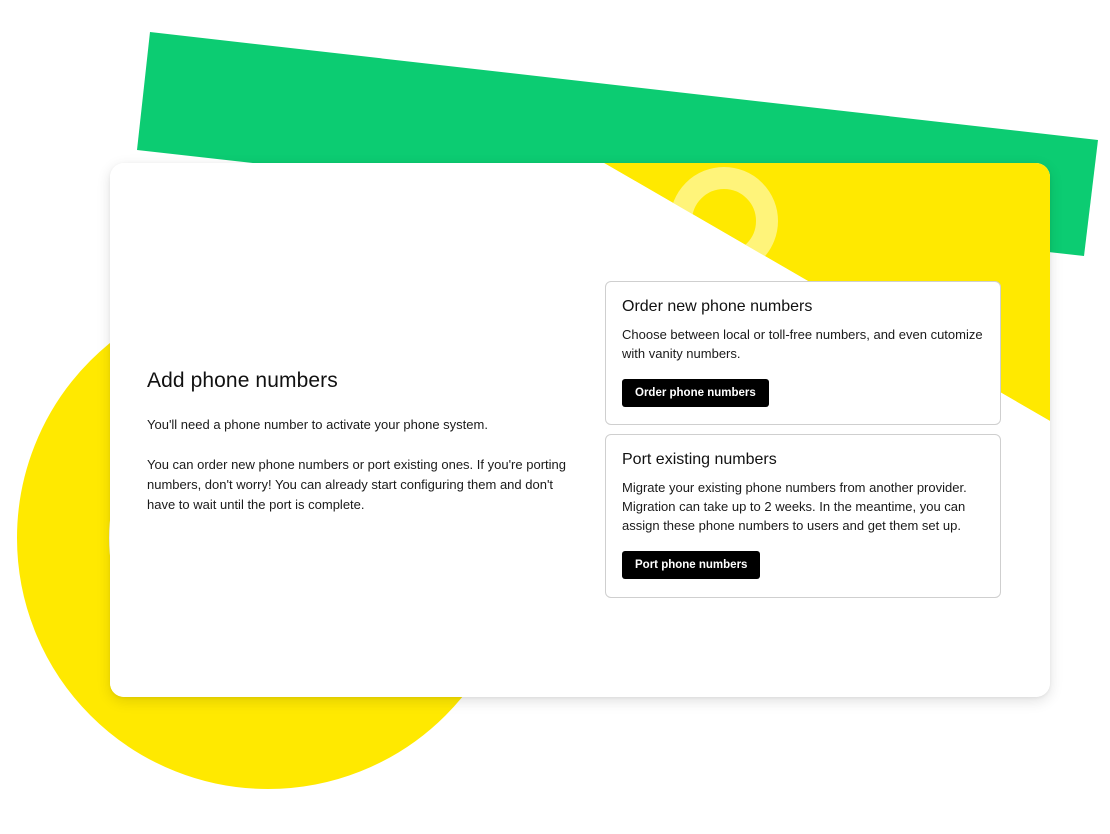 Image resolution: width=1110 pixels, height=834 pixels. What do you see at coordinates (695, 393) in the screenshot?
I see `order-phone-numbers-button: Order phone numbers` at bounding box center [695, 393].